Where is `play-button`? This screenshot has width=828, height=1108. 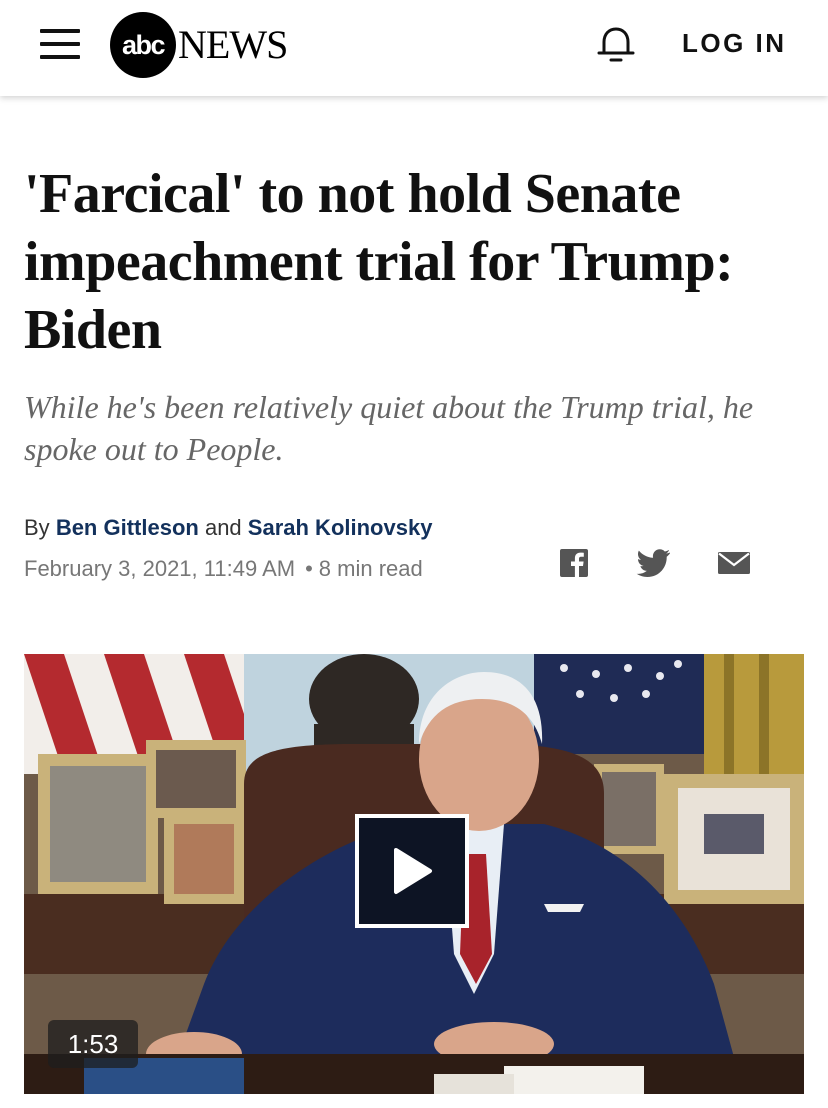
play-button is located at coordinates (412, 871).